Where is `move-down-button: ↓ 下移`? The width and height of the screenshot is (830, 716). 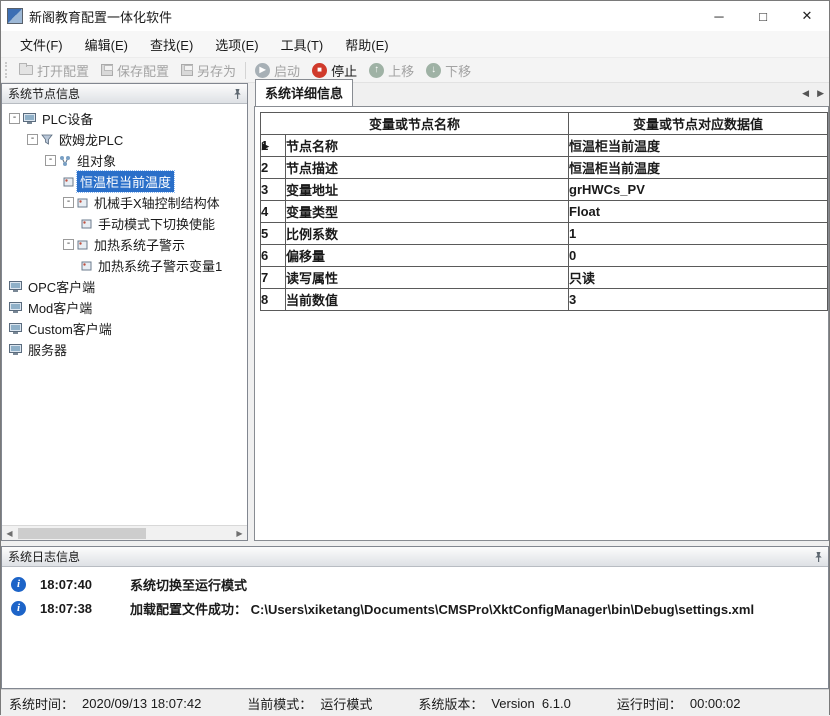
move-down-button: ↓ 下移 is located at coordinates (448, 70).